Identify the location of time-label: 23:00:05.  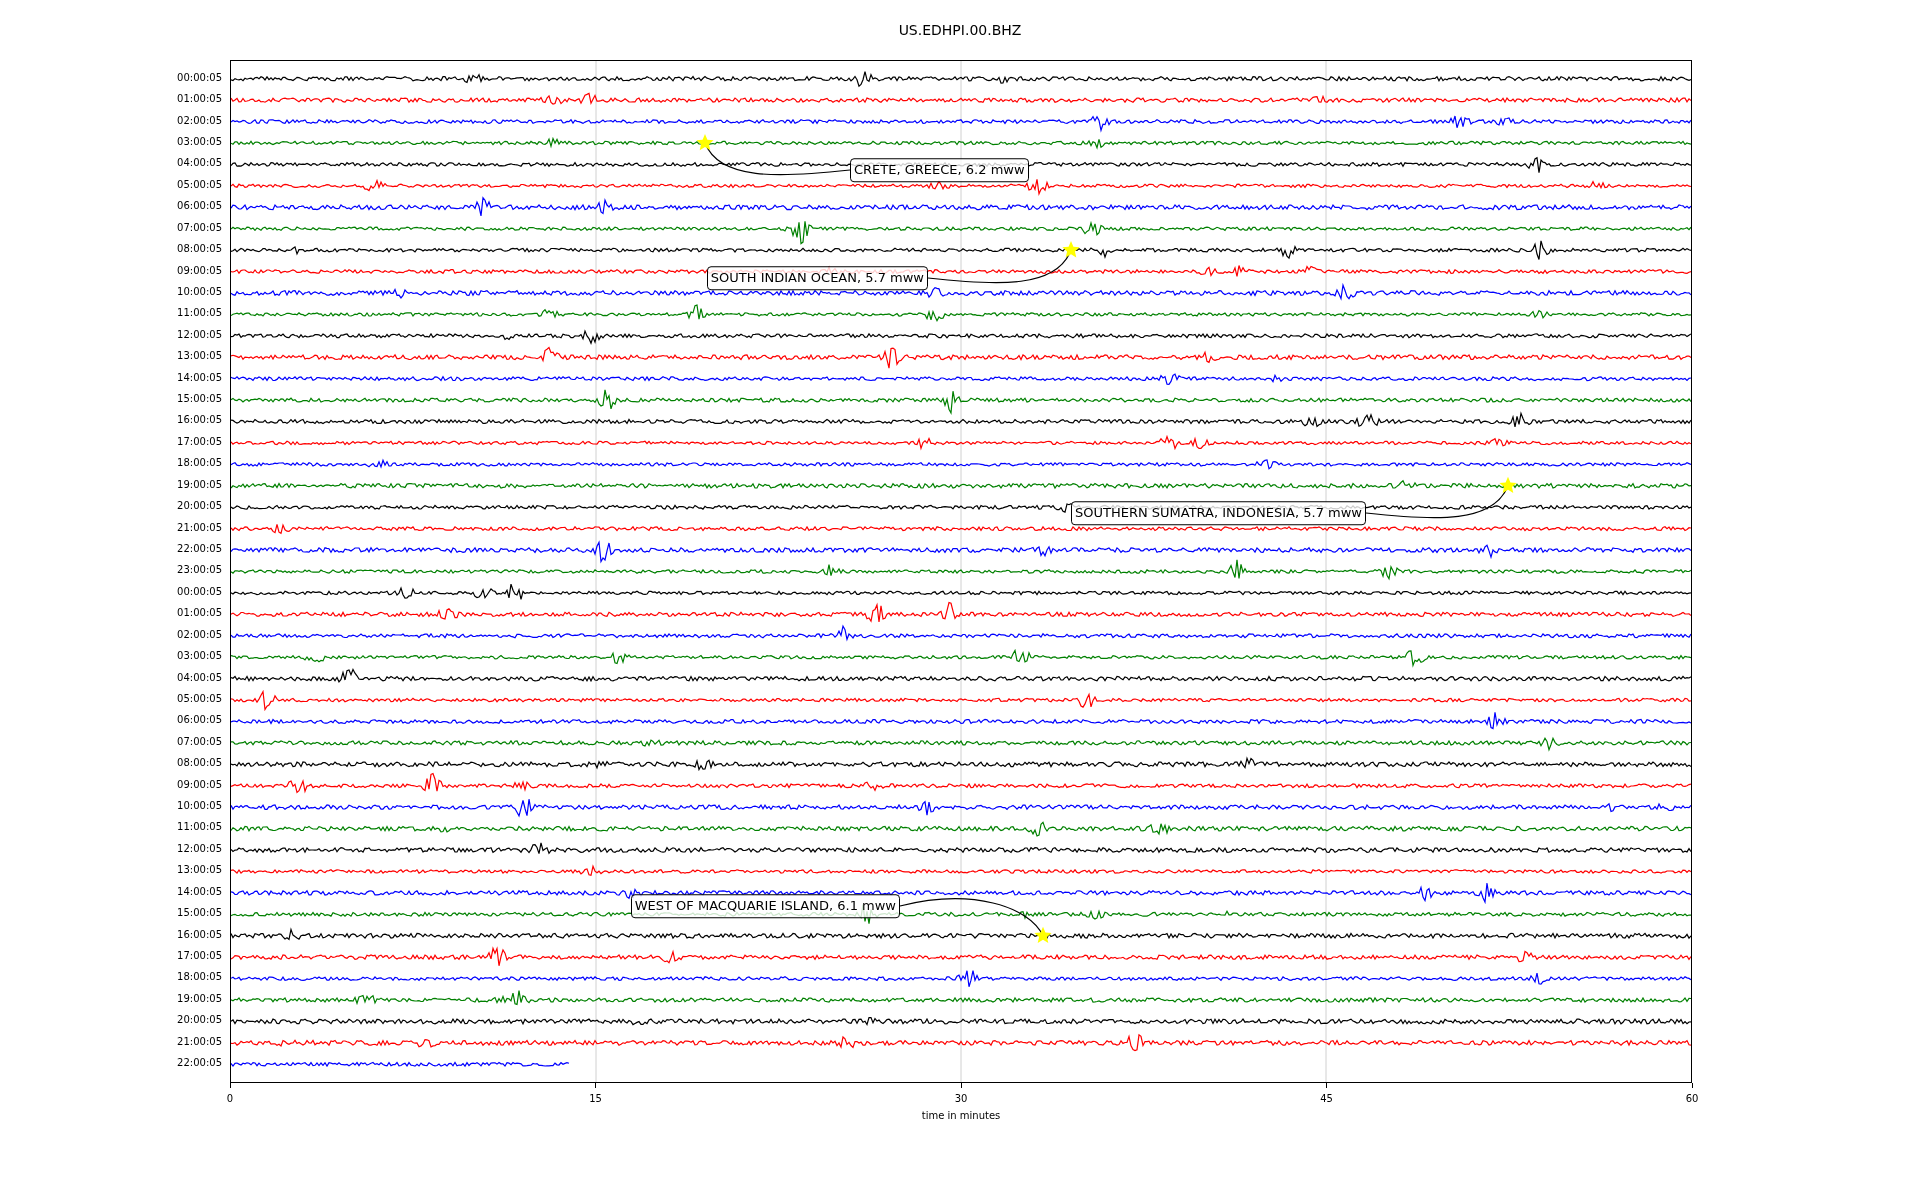
(199, 570).